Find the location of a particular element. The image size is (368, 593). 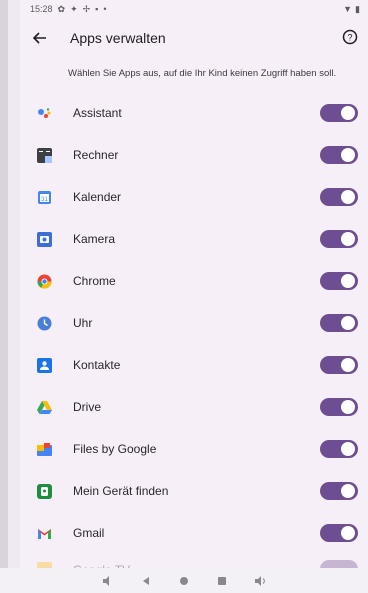

list-item: Chrome is located at coordinates (194, 281).